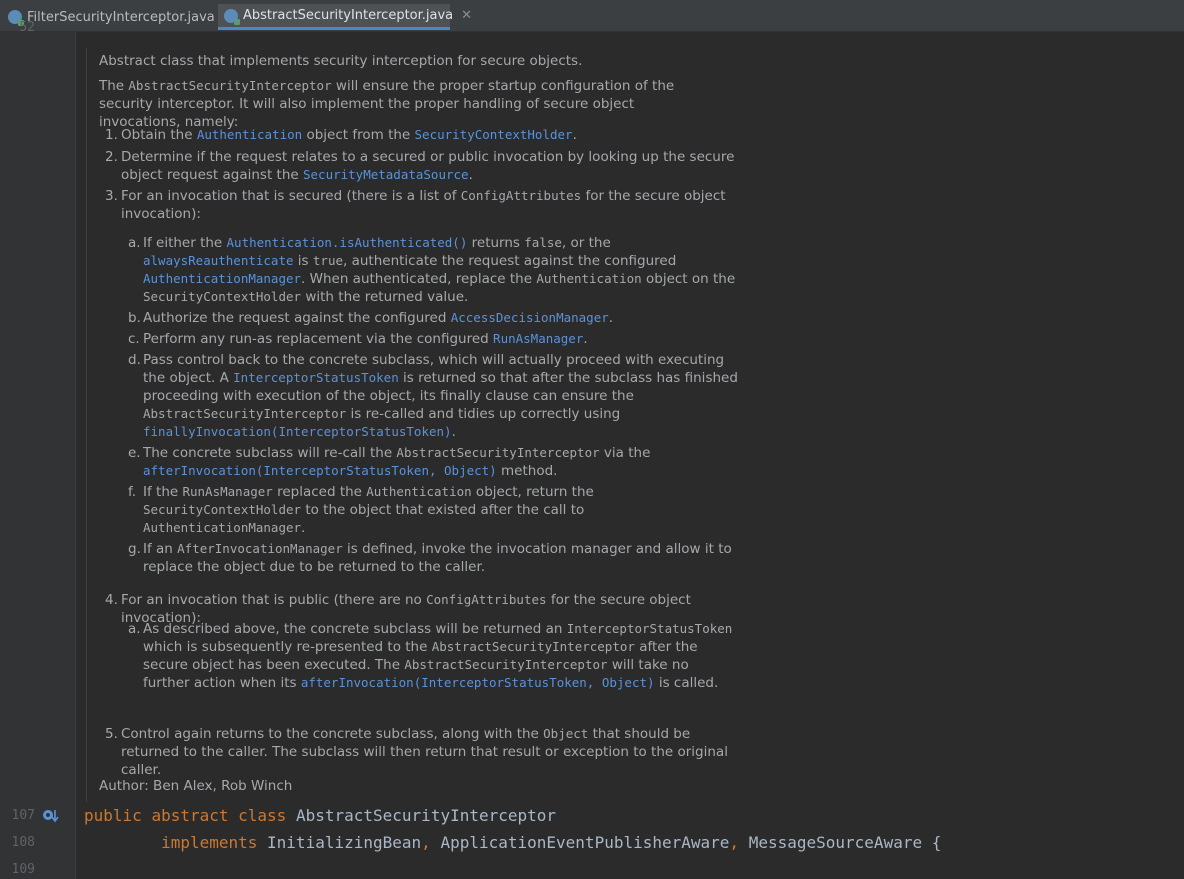  Describe the element at coordinates (27, 27) in the screenshot. I see `line-number: 52` at that location.